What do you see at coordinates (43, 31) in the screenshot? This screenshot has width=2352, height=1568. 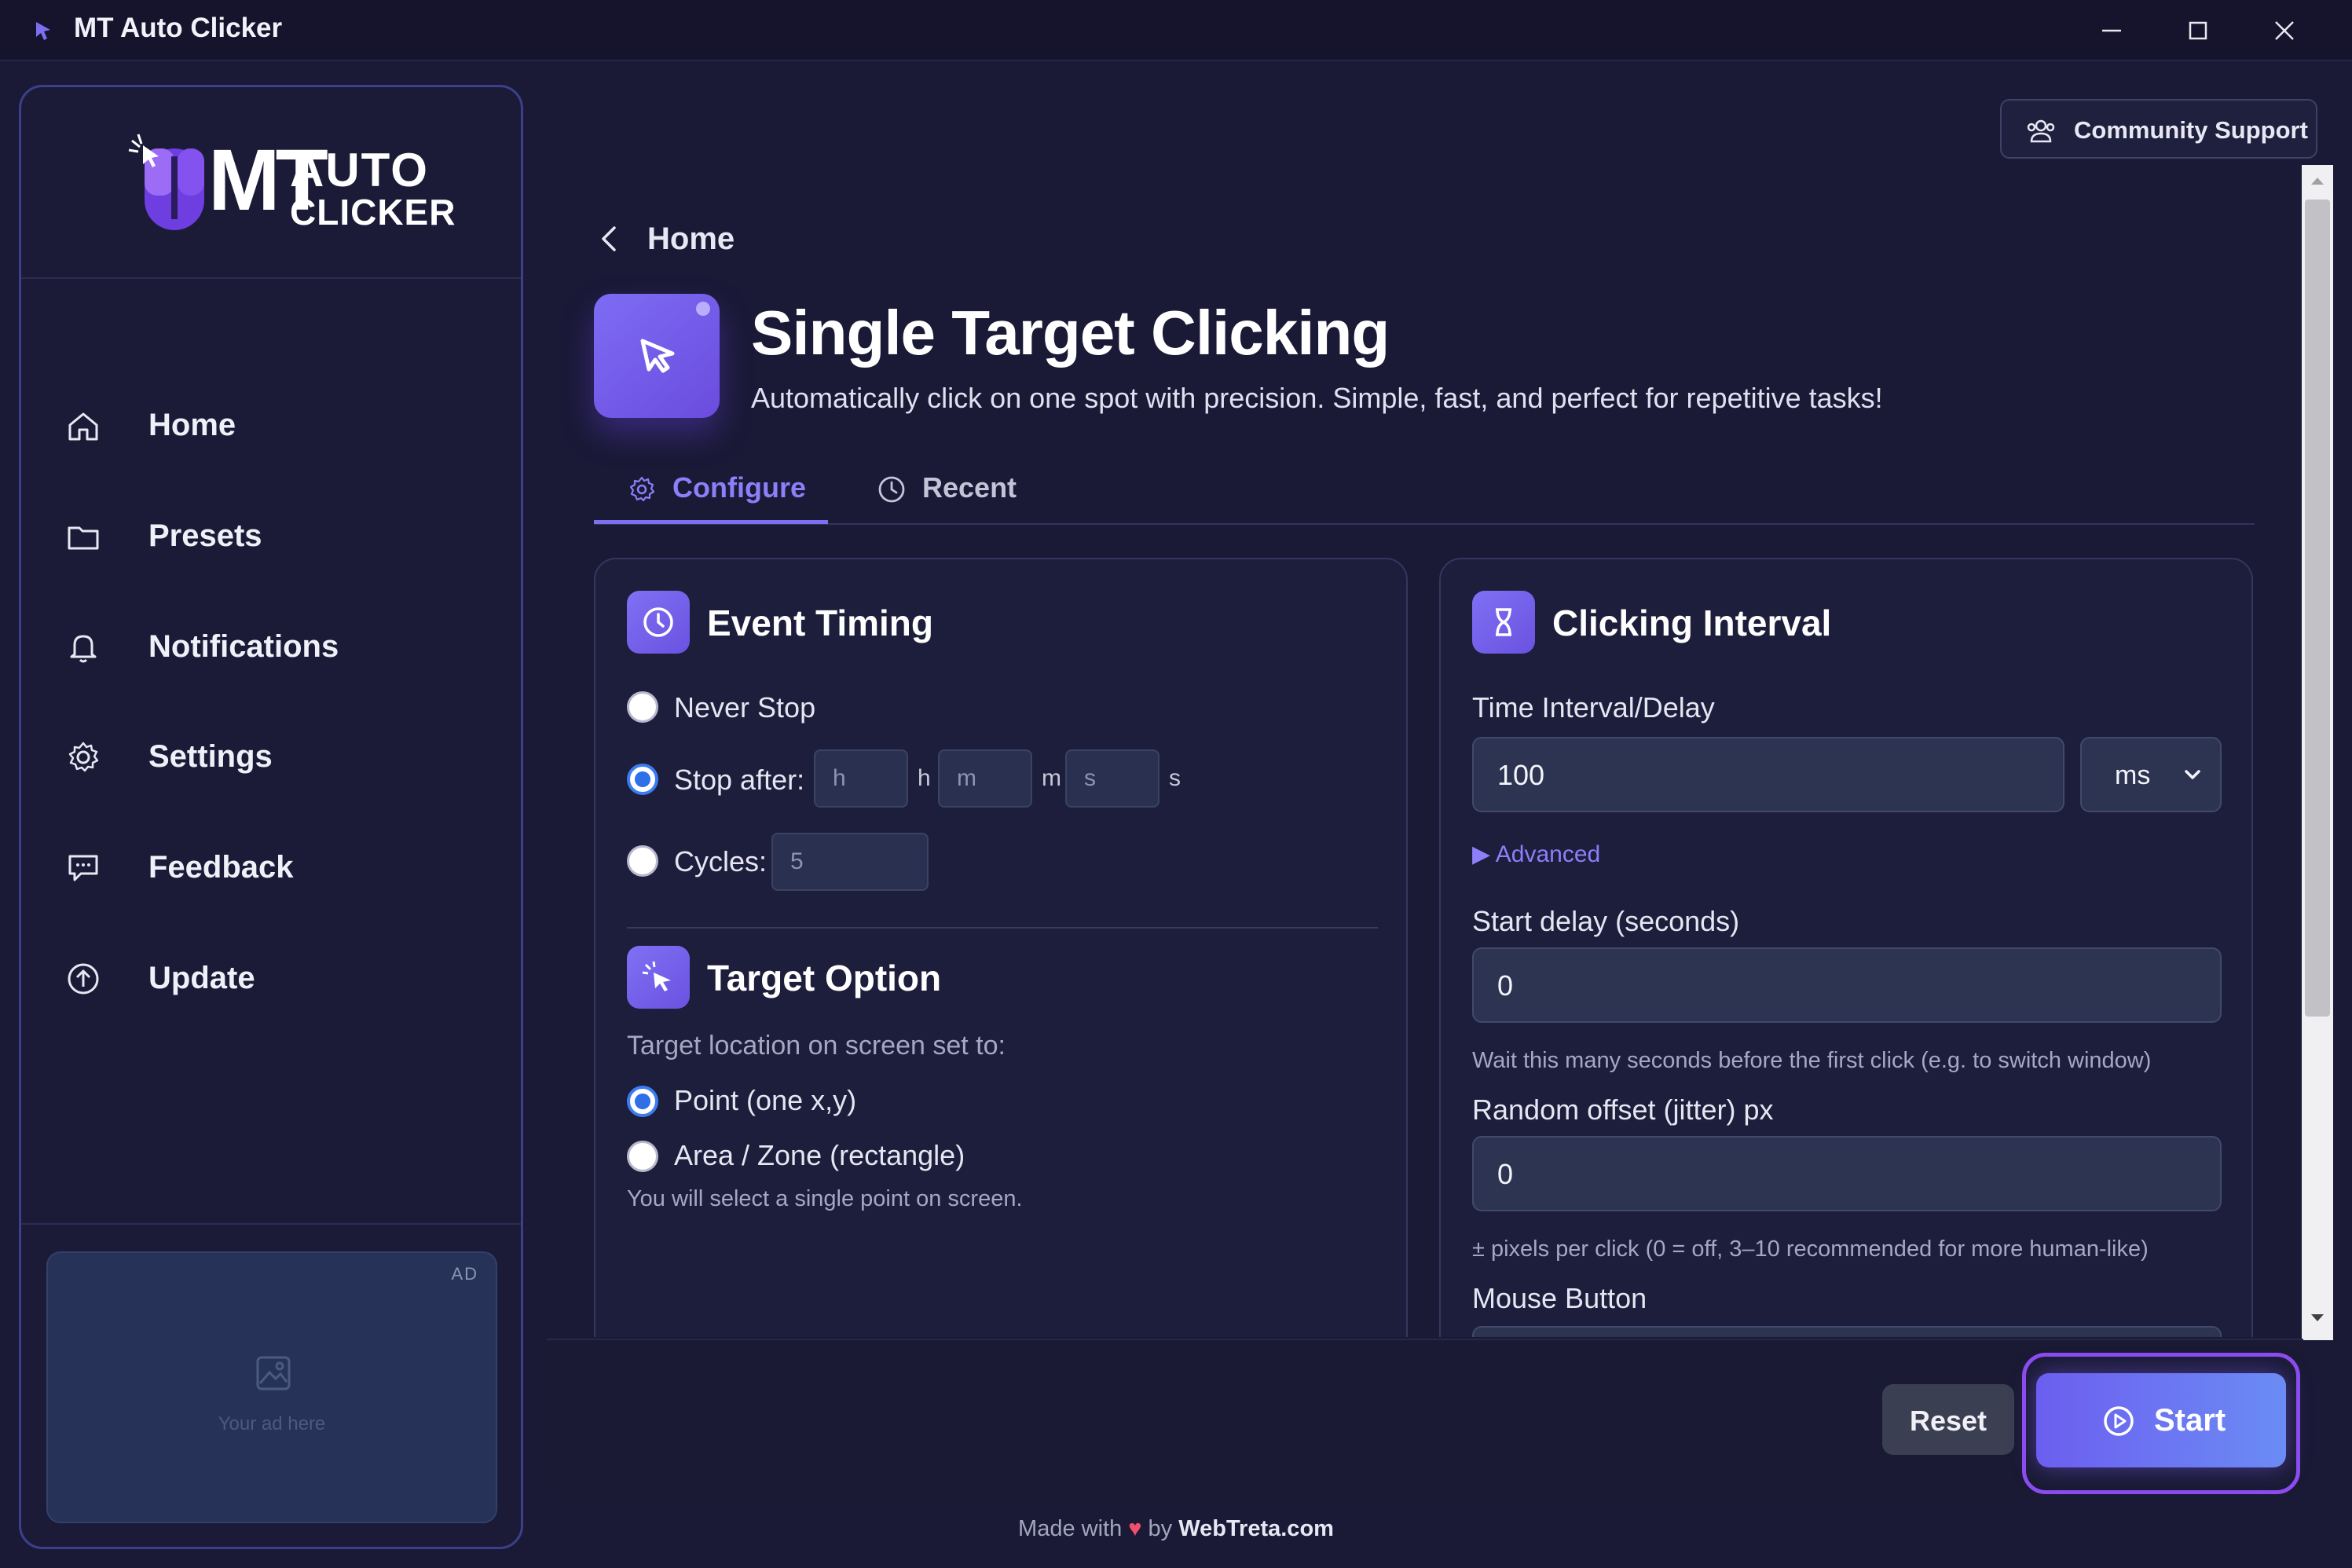 I see `app-cursor-icon` at bounding box center [43, 31].